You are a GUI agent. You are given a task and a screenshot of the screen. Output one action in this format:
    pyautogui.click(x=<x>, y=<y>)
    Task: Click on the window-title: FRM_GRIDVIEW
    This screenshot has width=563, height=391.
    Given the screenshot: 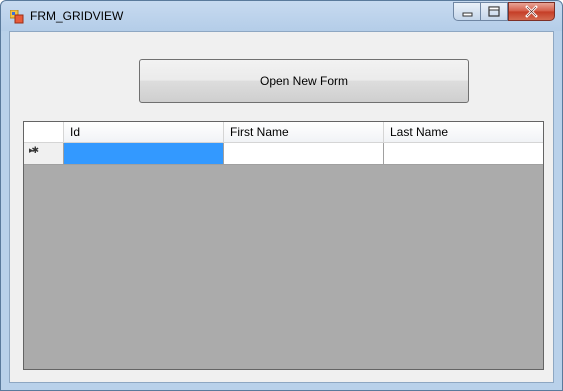 What is the action you would take?
    pyautogui.click(x=77, y=16)
    